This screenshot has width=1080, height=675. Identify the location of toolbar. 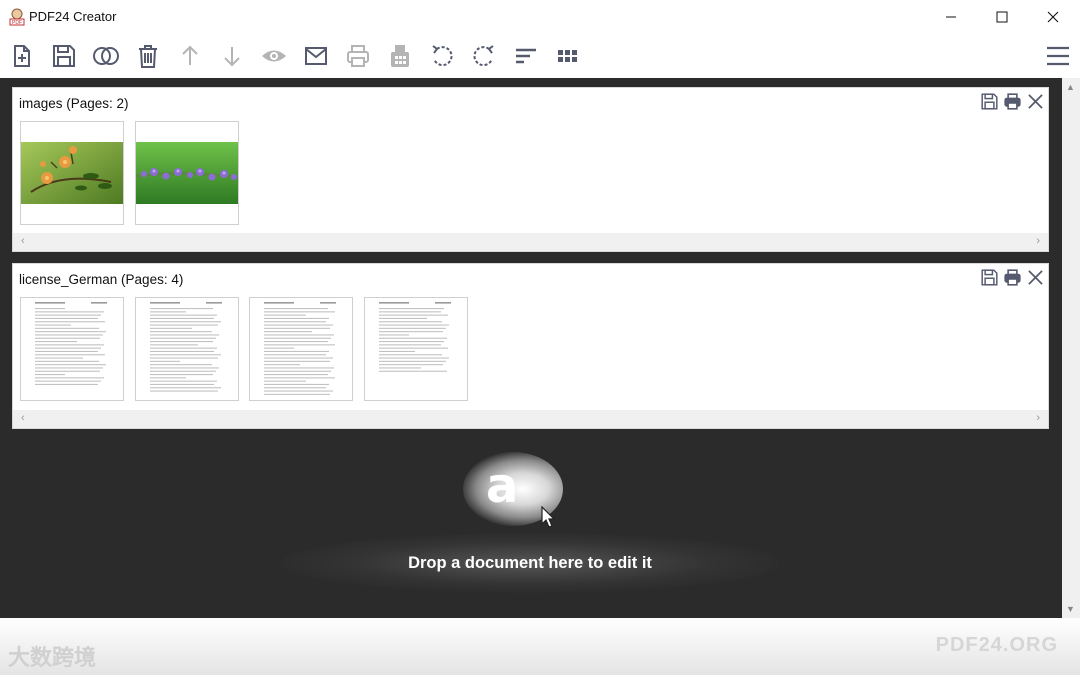
(540, 56).